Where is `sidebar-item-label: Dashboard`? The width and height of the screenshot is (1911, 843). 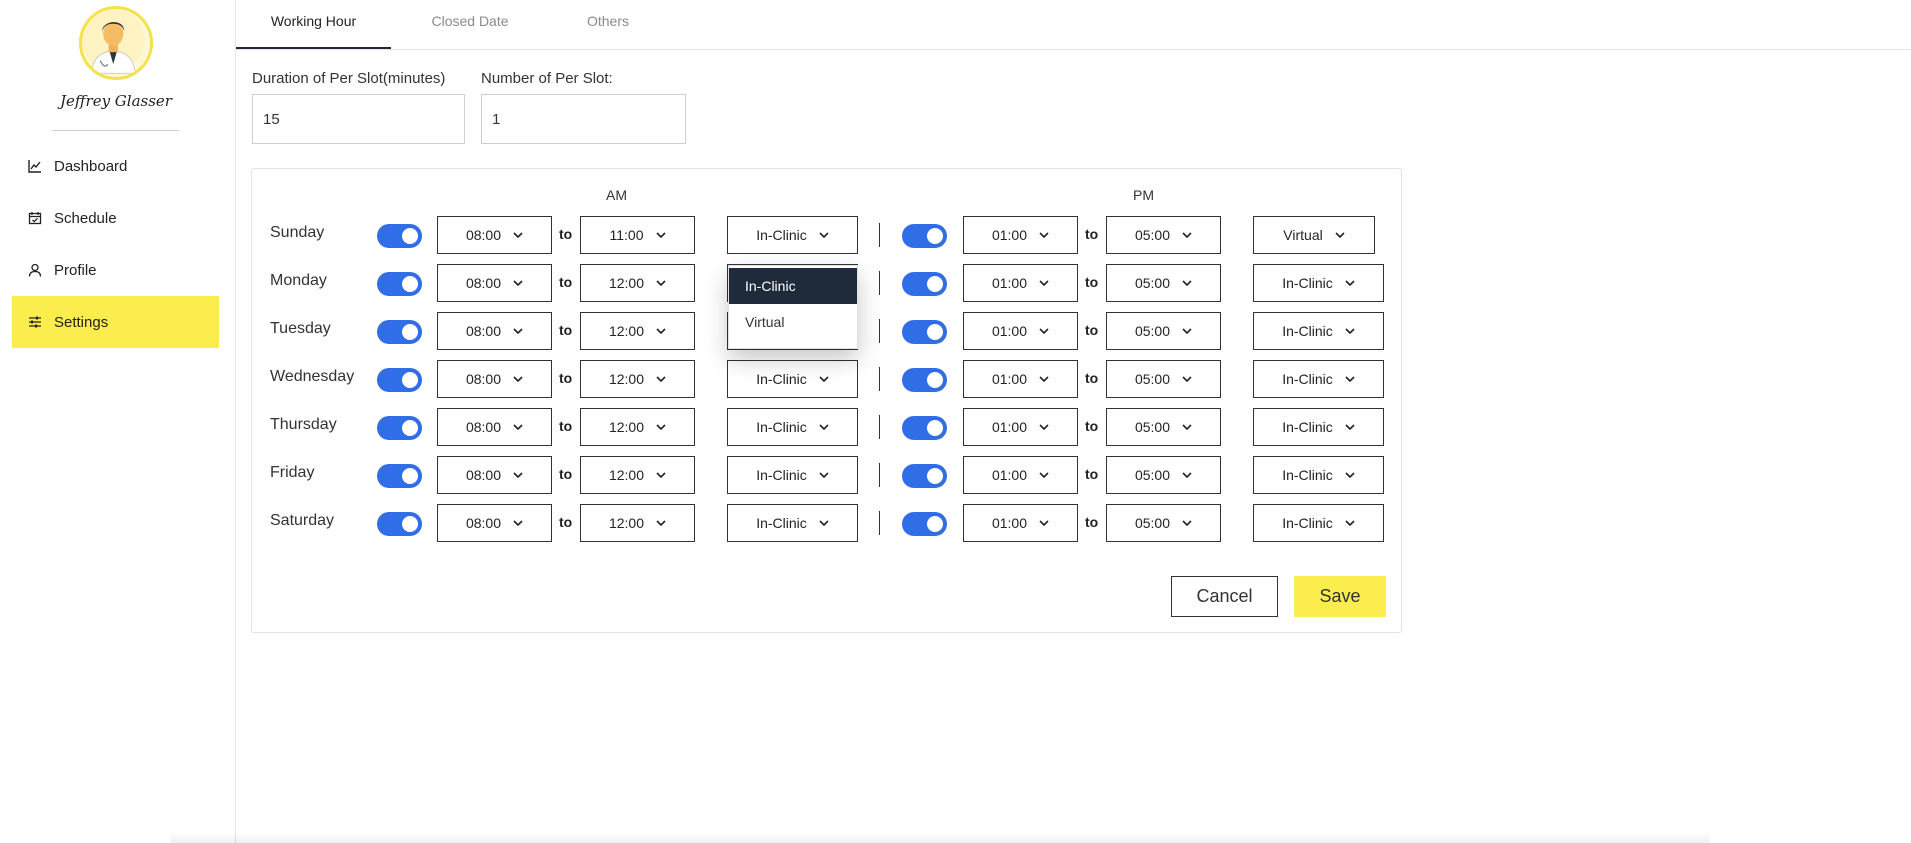
sidebar-item-label: Dashboard is located at coordinates (91, 166).